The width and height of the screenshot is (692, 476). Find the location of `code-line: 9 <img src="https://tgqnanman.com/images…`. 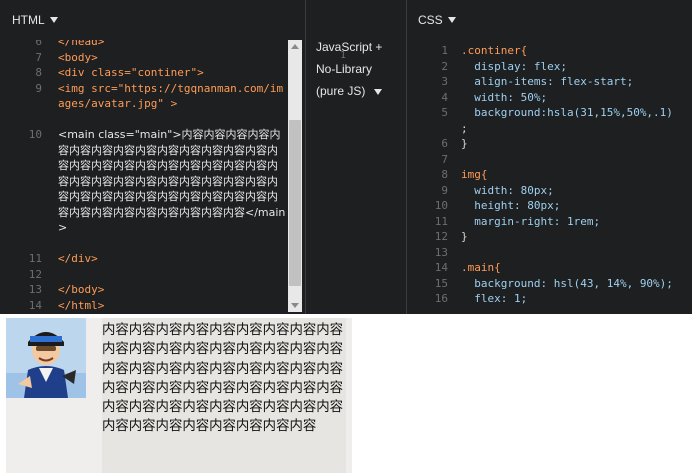

code-line: 9 <img src="https://tgqnanman.com/images… is located at coordinates (159, 96).